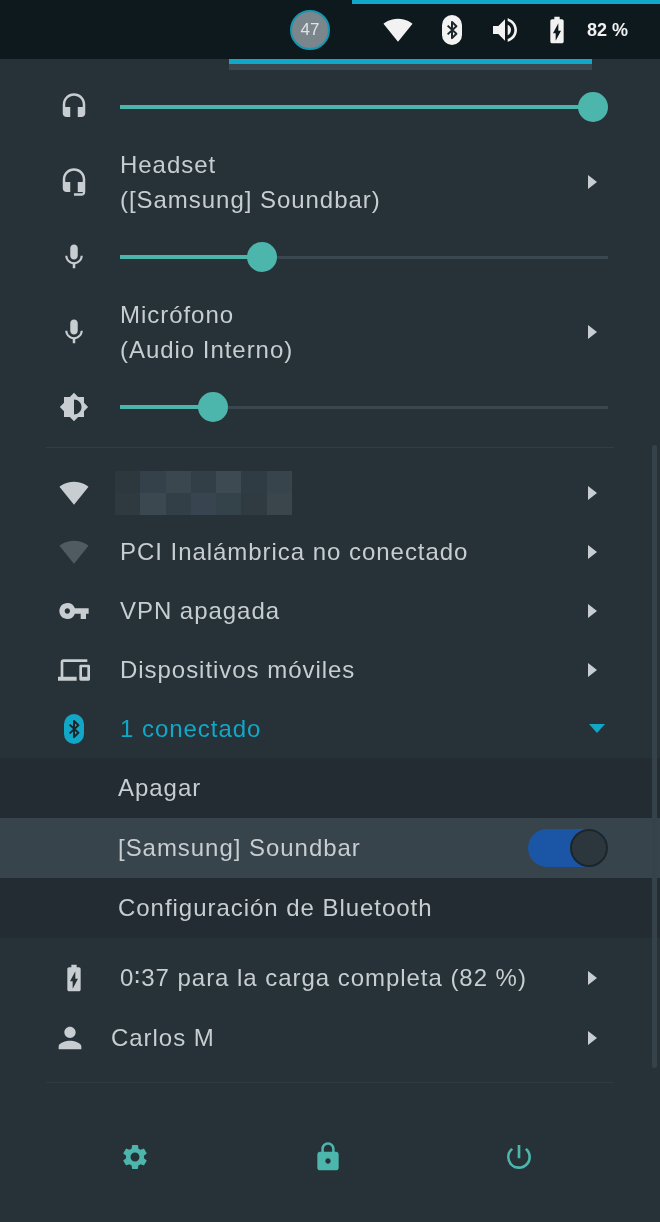  I want to click on scrollbar-thumb, so click(654, 756).